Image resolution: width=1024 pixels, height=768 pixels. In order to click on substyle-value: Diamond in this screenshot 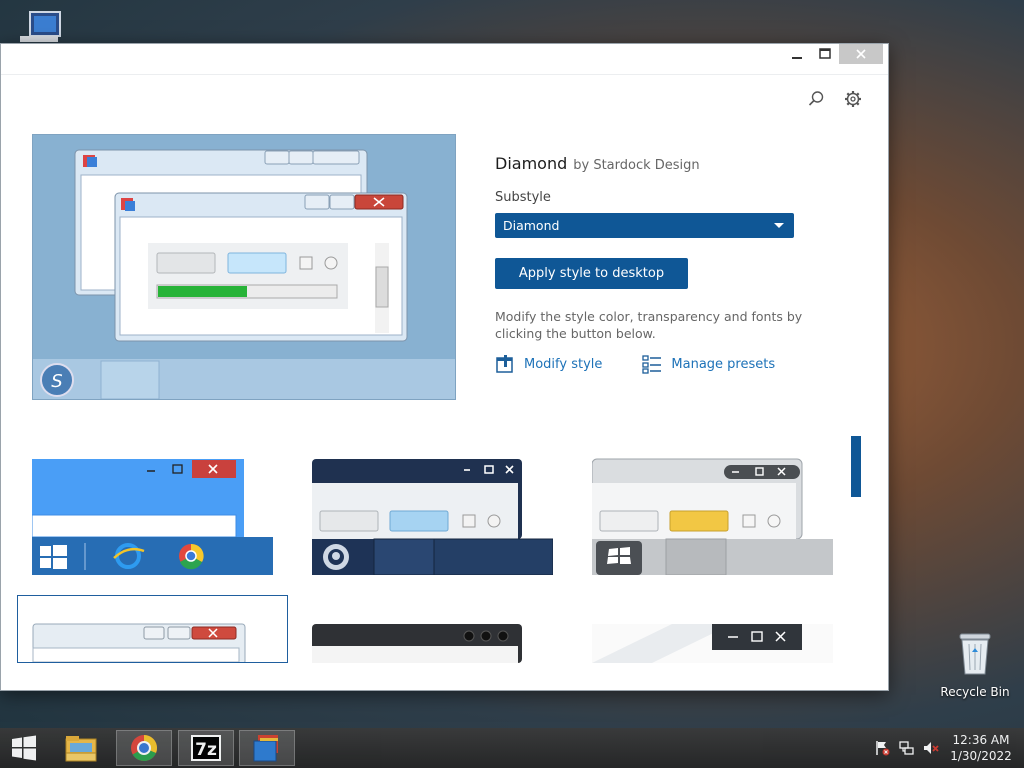, I will do `click(531, 225)`.